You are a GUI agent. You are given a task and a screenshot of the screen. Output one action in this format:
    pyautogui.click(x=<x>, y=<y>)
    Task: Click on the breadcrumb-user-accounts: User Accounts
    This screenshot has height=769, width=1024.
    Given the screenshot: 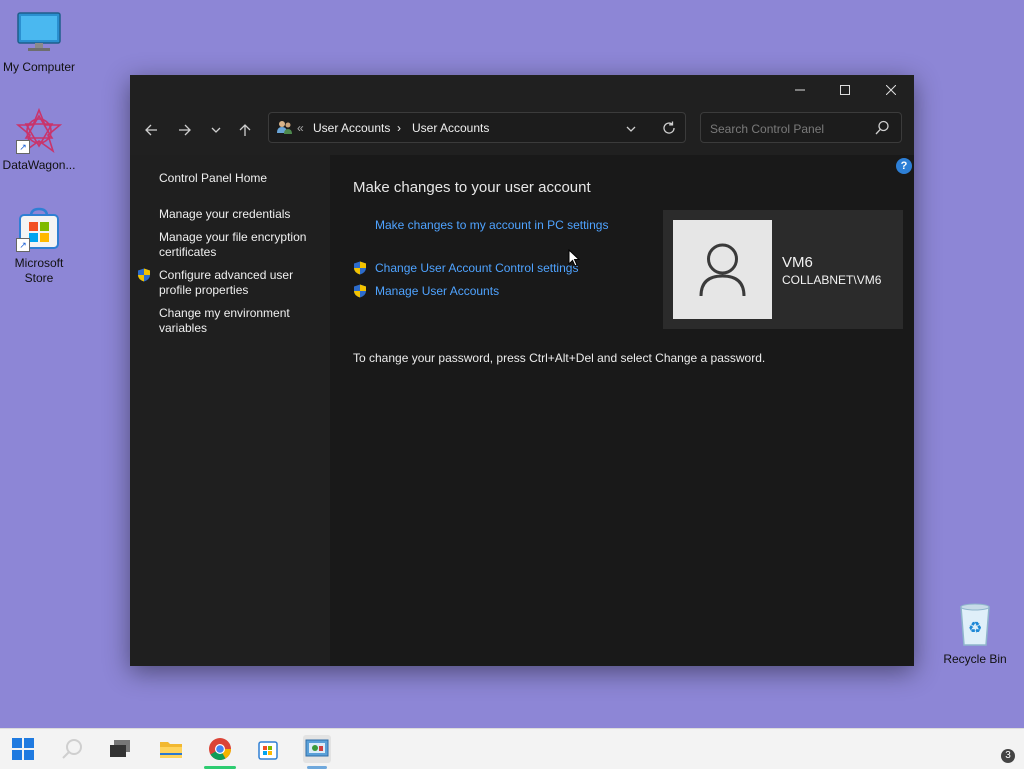 What is the action you would take?
    pyautogui.click(x=351, y=128)
    